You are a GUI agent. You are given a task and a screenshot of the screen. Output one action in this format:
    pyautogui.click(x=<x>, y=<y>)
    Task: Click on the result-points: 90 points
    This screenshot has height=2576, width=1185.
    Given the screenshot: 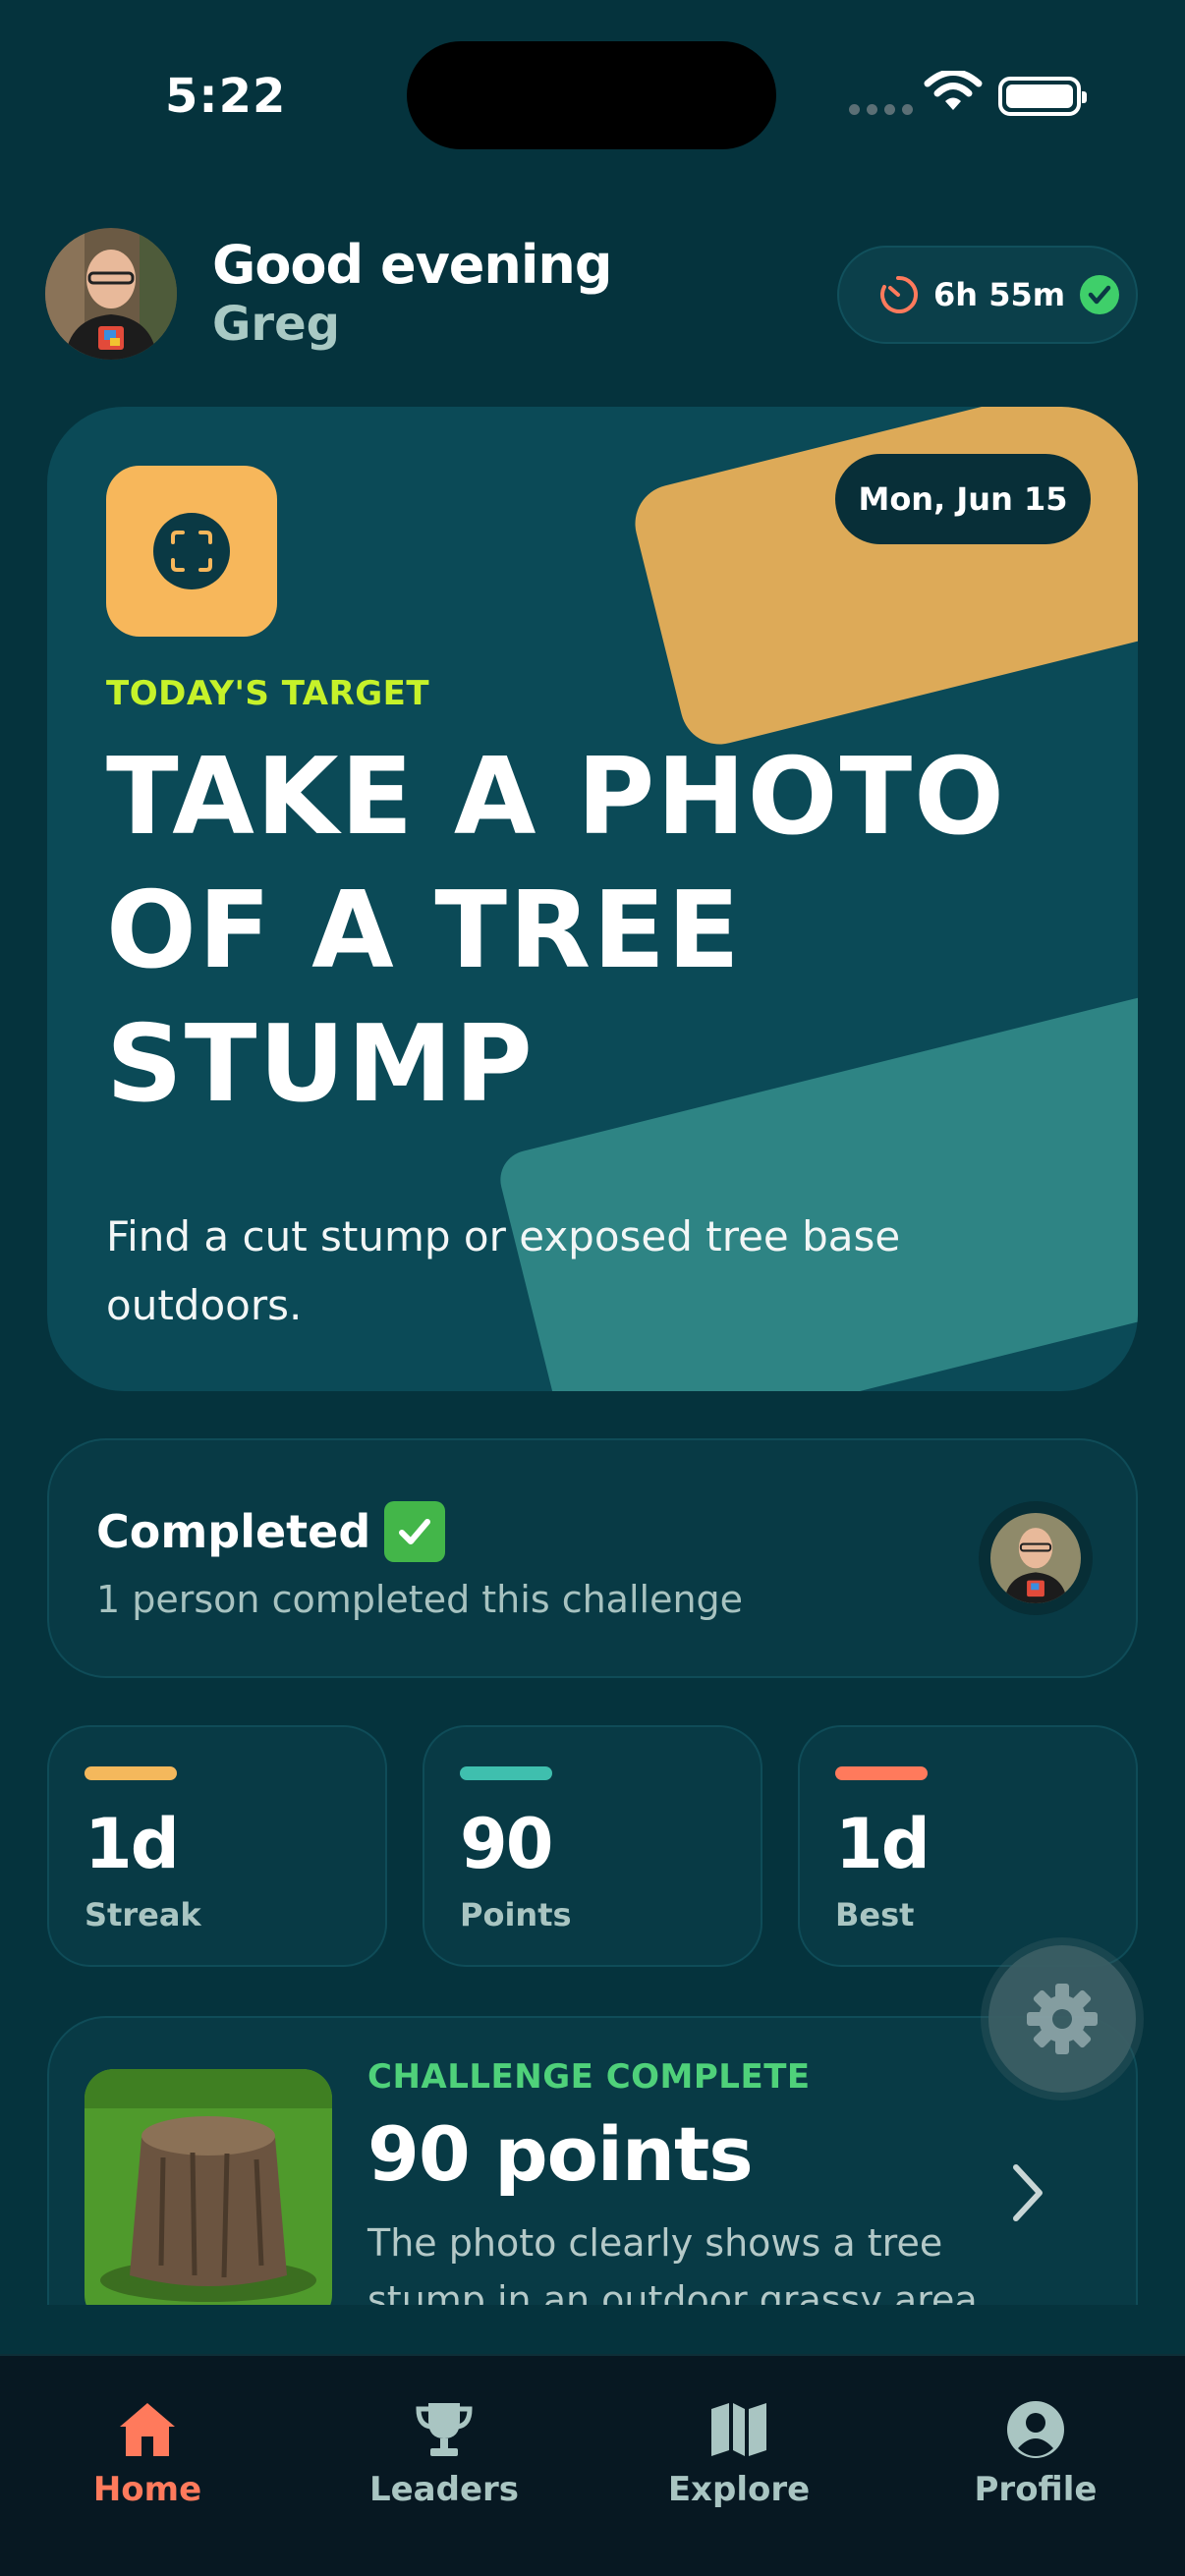 What is the action you would take?
    pyautogui.click(x=561, y=2154)
    